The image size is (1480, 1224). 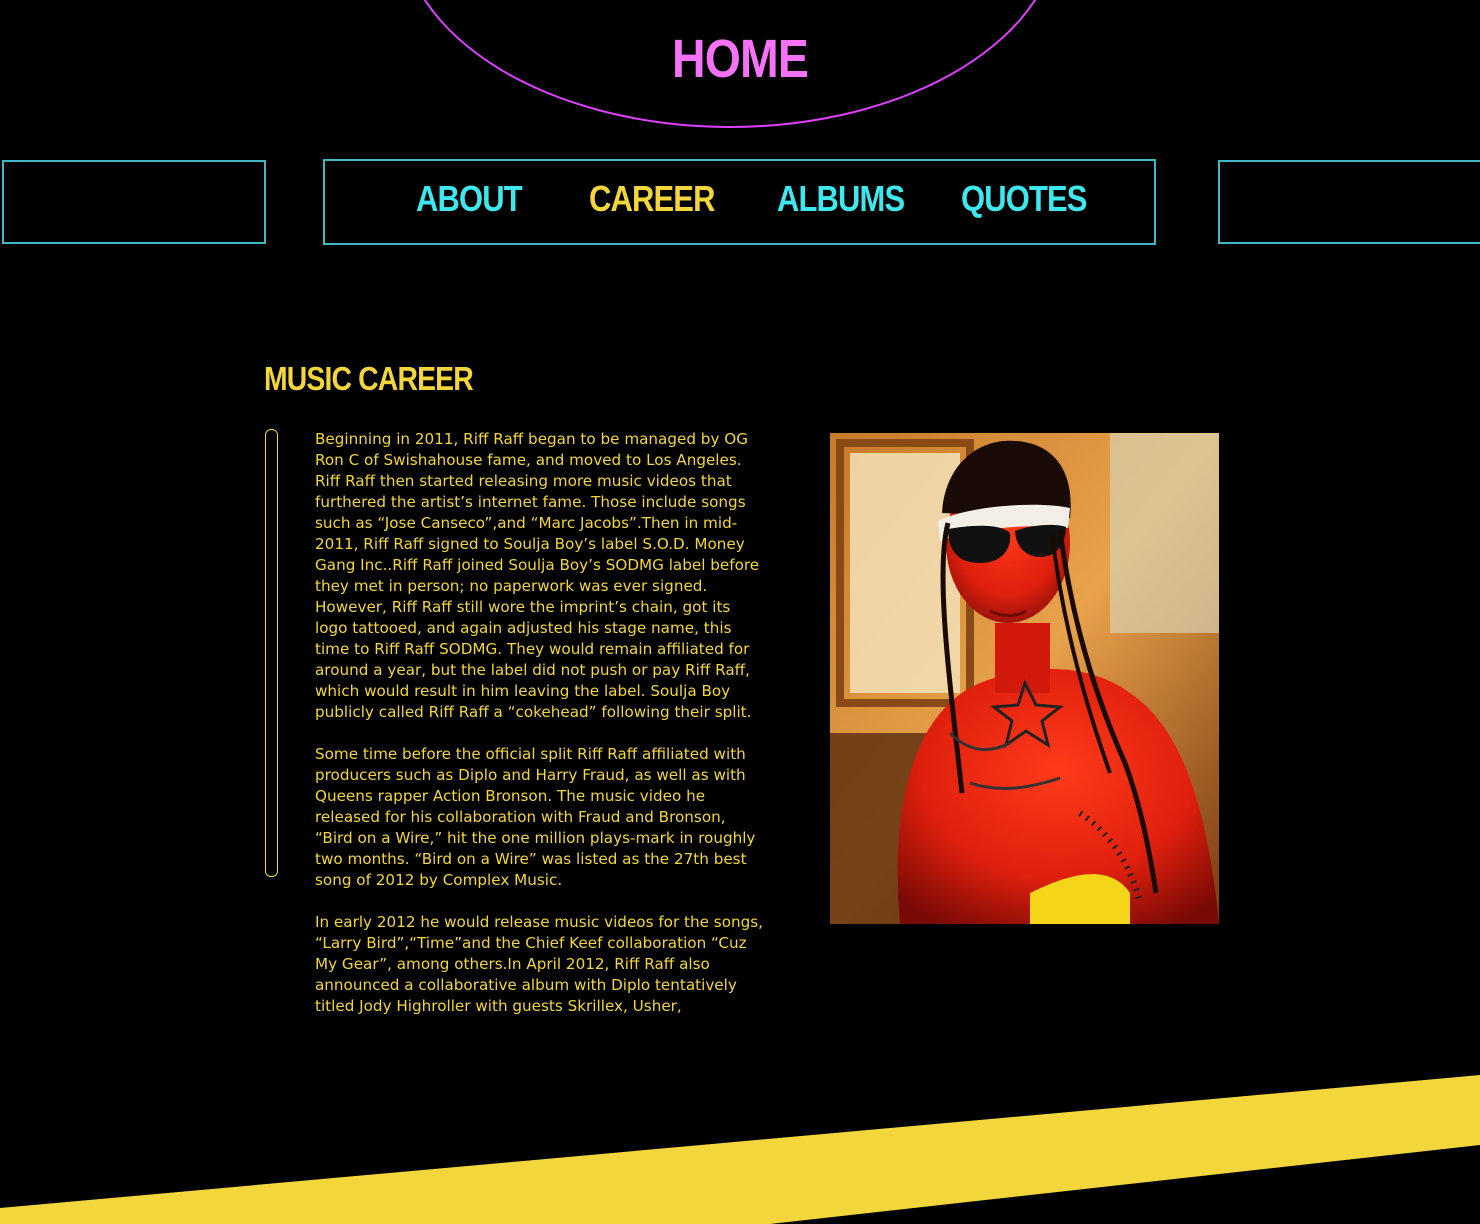 What do you see at coordinates (1024, 678) in the screenshot?
I see `artist-photo` at bounding box center [1024, 678].